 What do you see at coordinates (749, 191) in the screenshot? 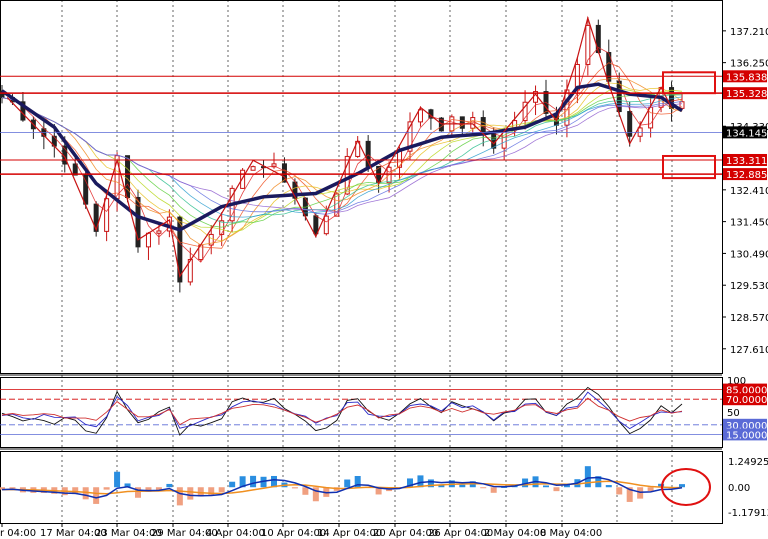
I see `price-tick-label: 132.410` at bounding box center [749, 191].